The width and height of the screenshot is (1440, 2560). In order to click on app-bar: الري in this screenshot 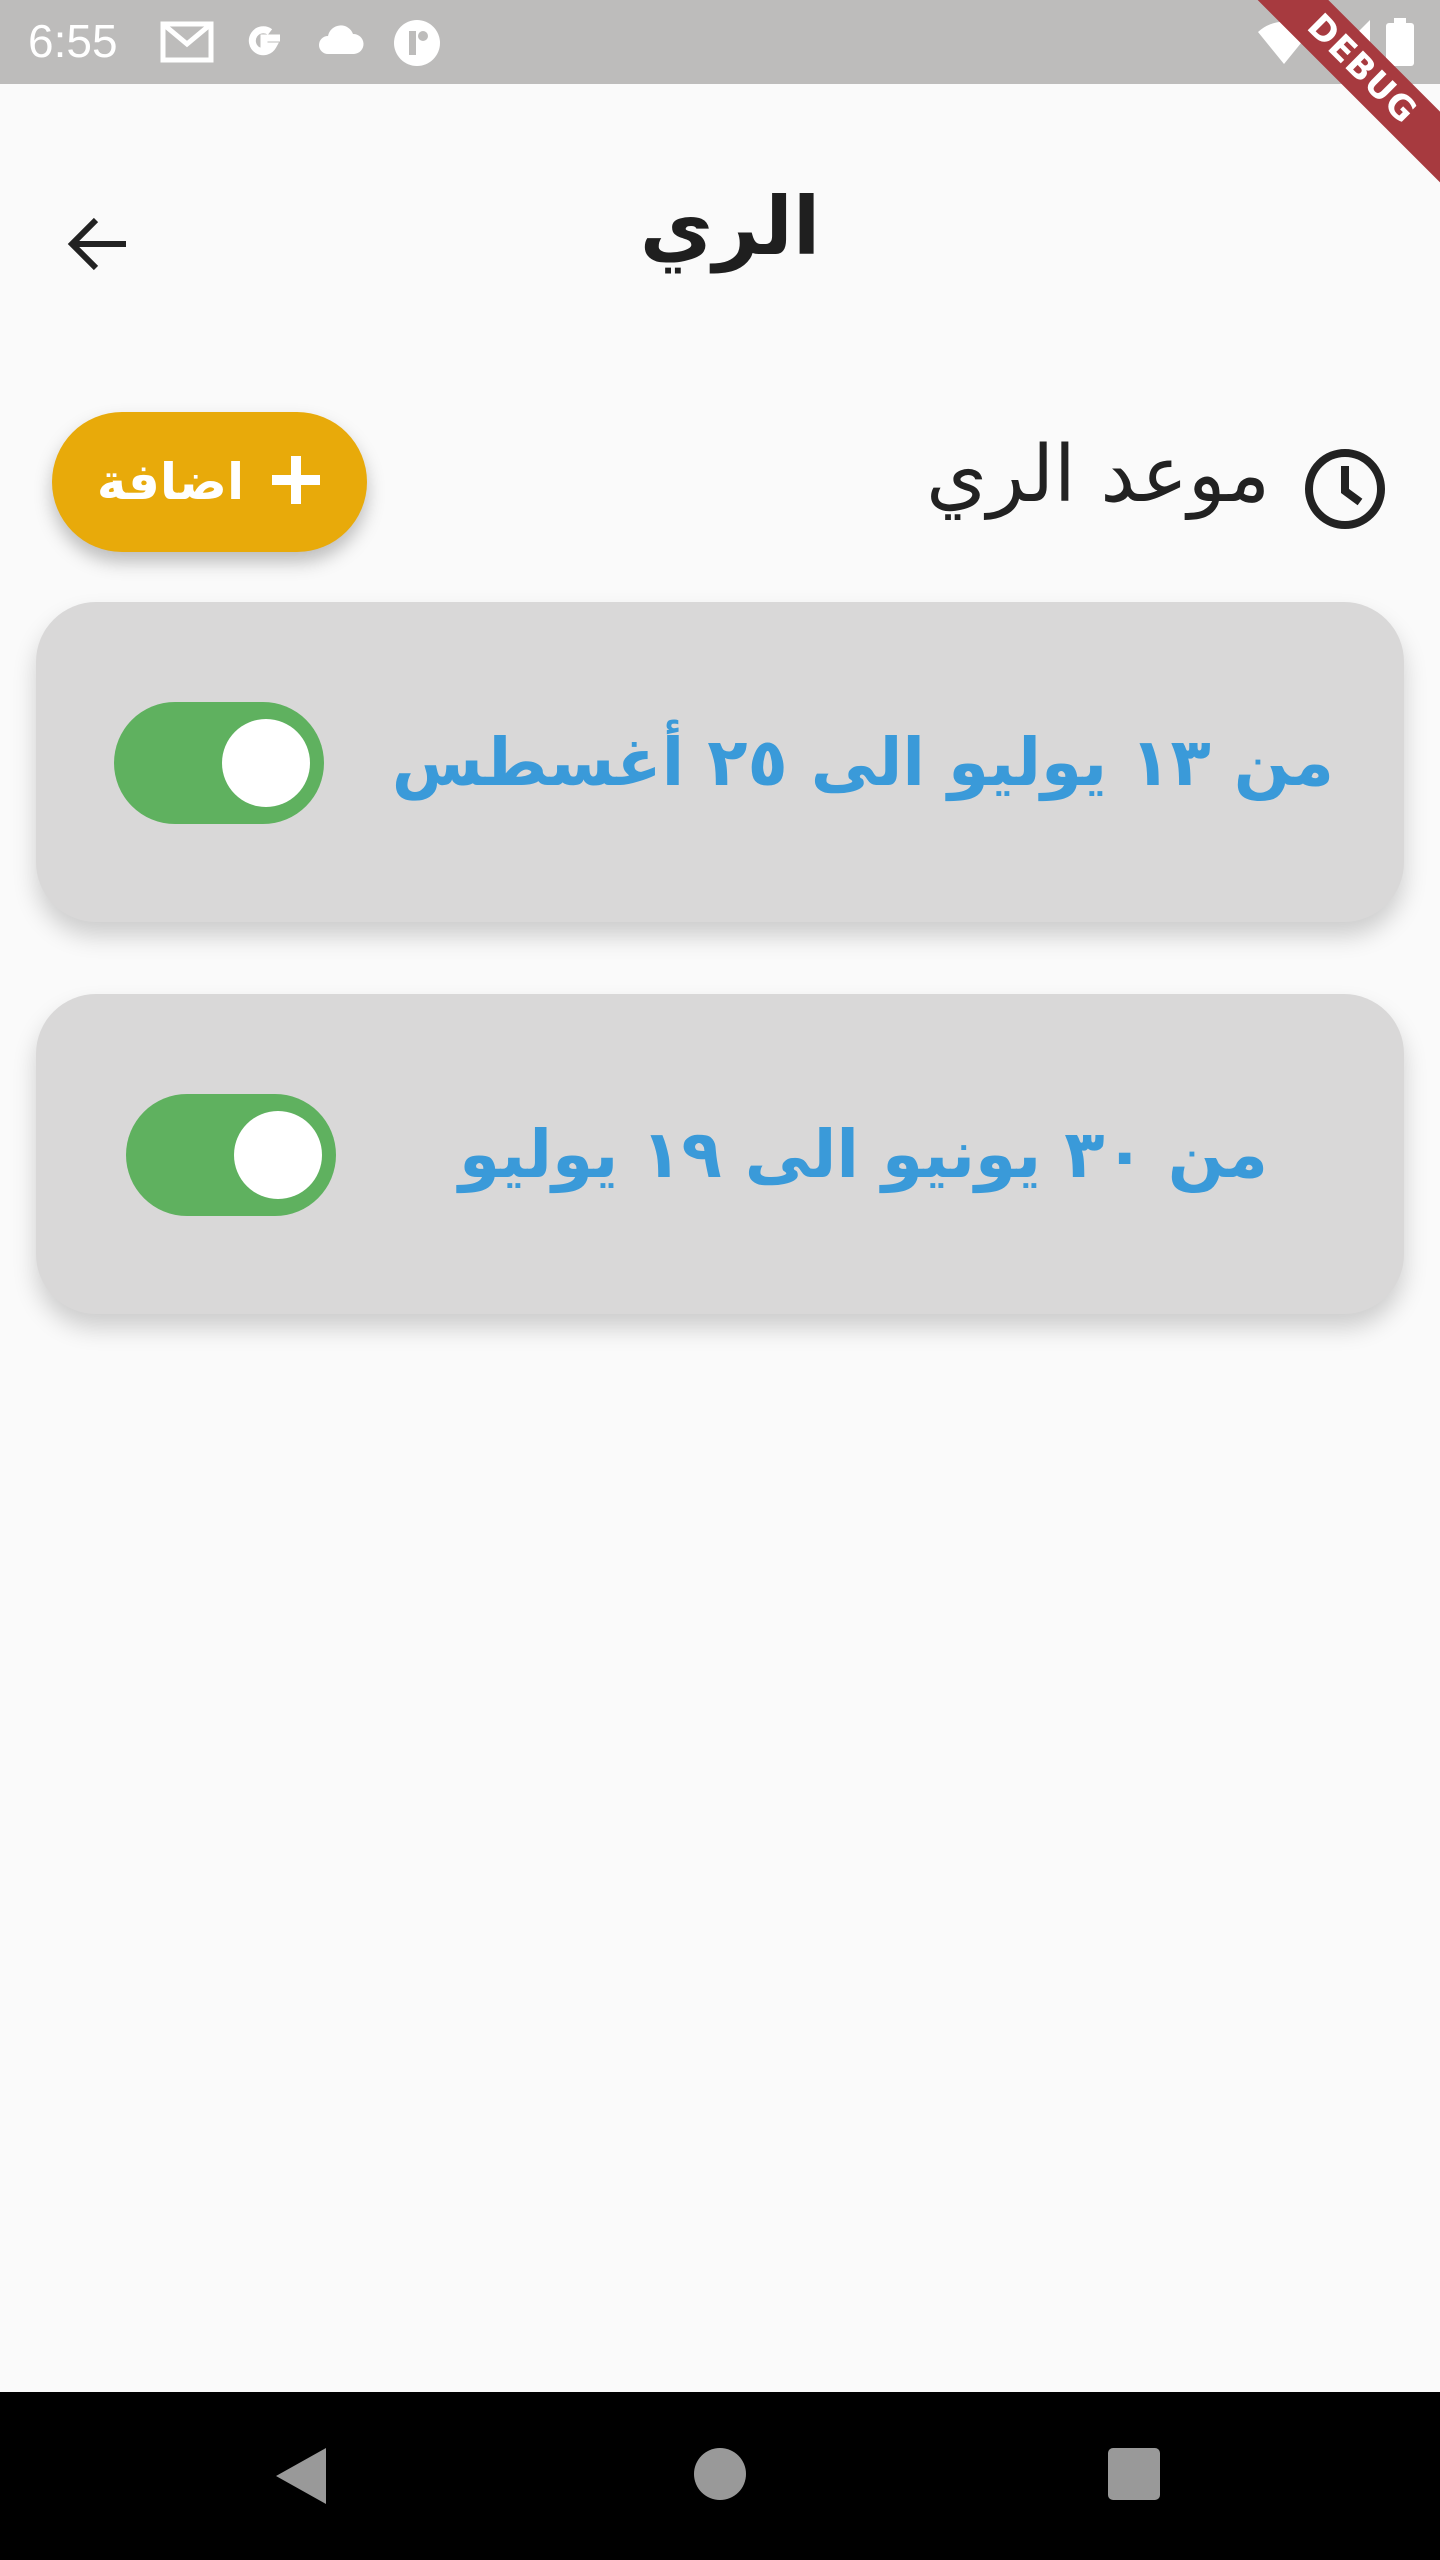, I will do `click(720, 240)`.